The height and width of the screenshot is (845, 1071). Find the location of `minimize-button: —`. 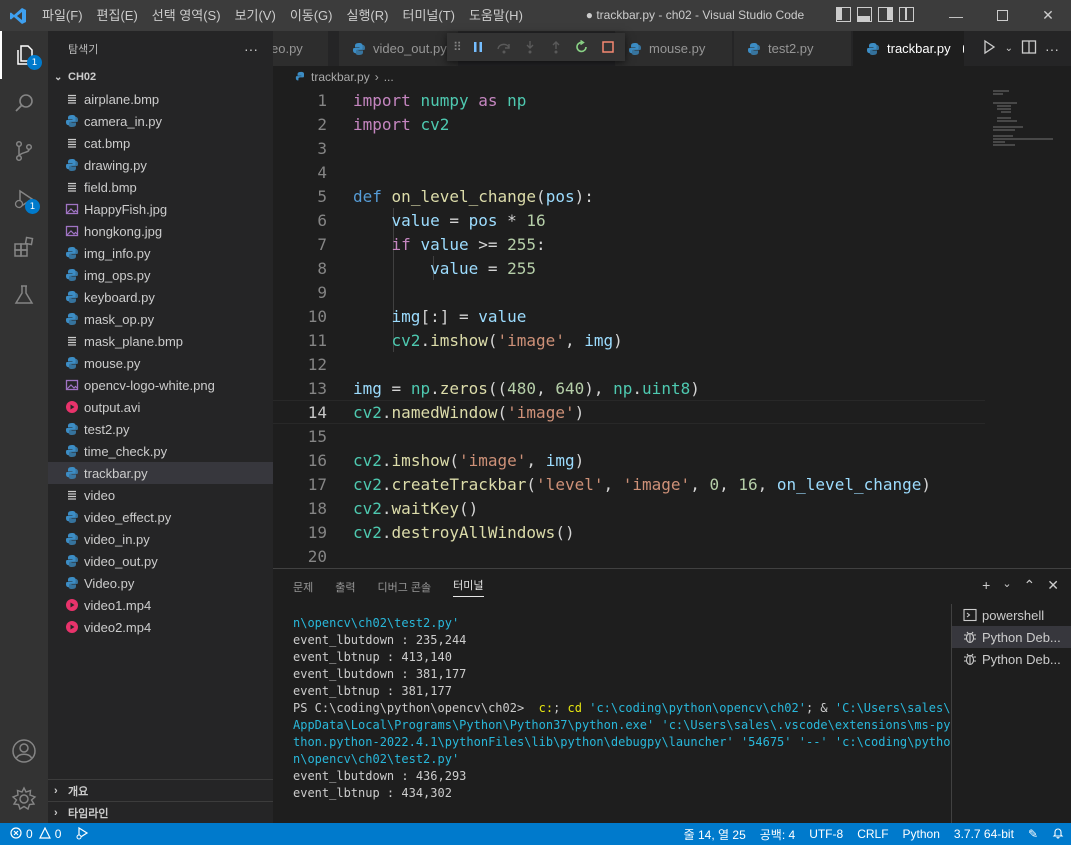

minimize-button: — is located at coordinates (956, 15).